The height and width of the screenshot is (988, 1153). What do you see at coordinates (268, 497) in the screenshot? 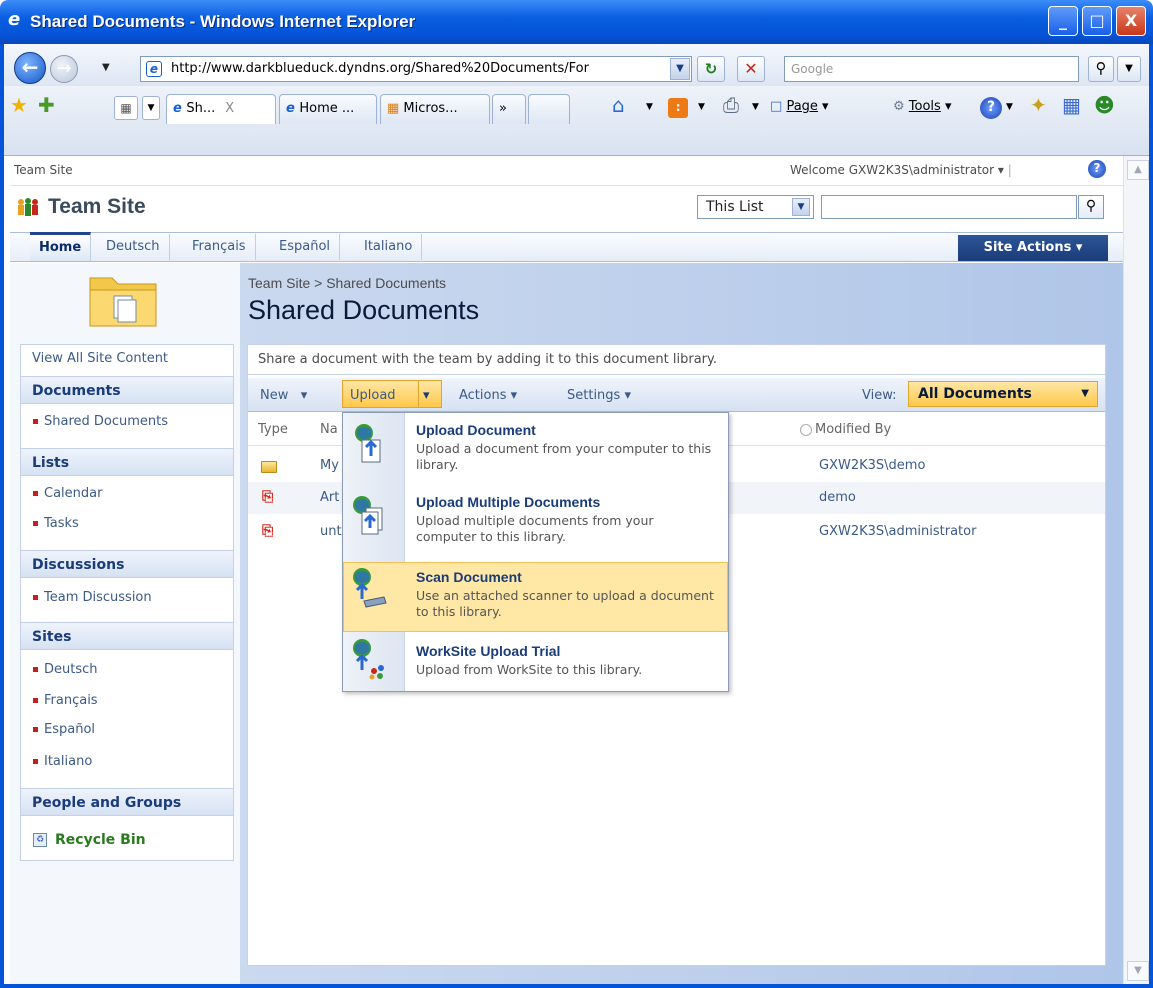
I see `pdf-icon: ⎘` at bounding box center [268, 497].